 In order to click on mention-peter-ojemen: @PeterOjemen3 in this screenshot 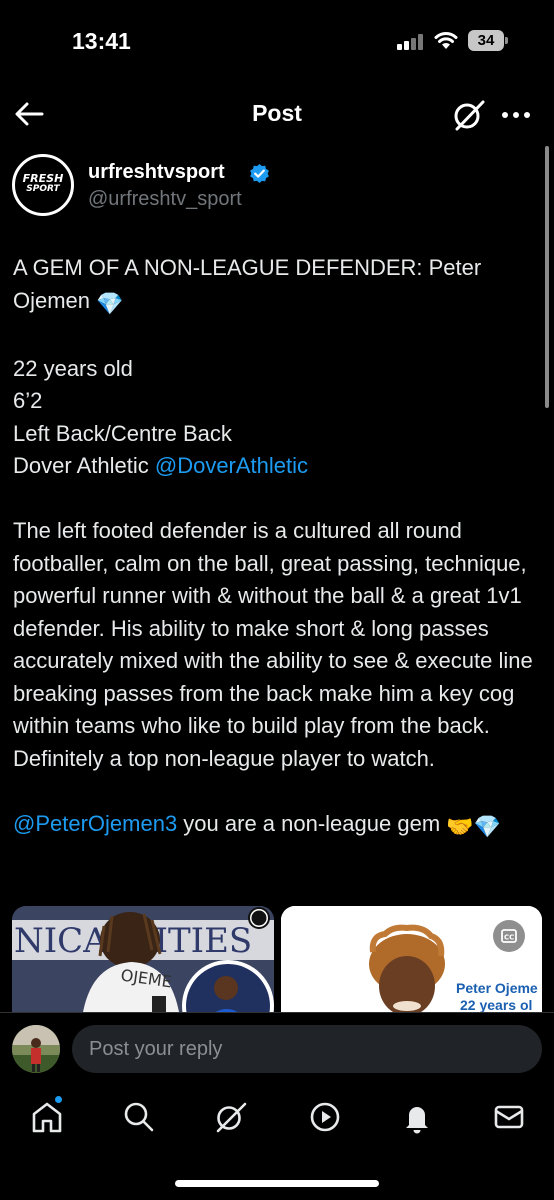, I will do `click(95, 823)`.